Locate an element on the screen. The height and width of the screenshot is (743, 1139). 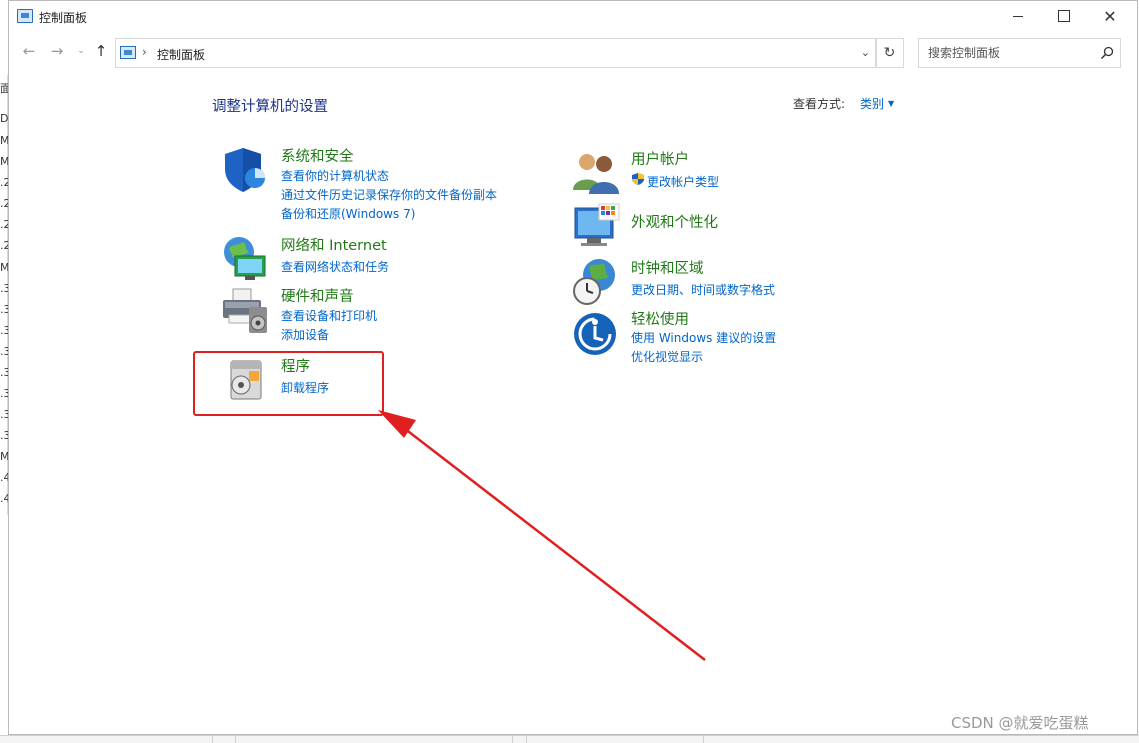
link-network-status: 查看网络状态和任务 is located at coordinates (335, 266).